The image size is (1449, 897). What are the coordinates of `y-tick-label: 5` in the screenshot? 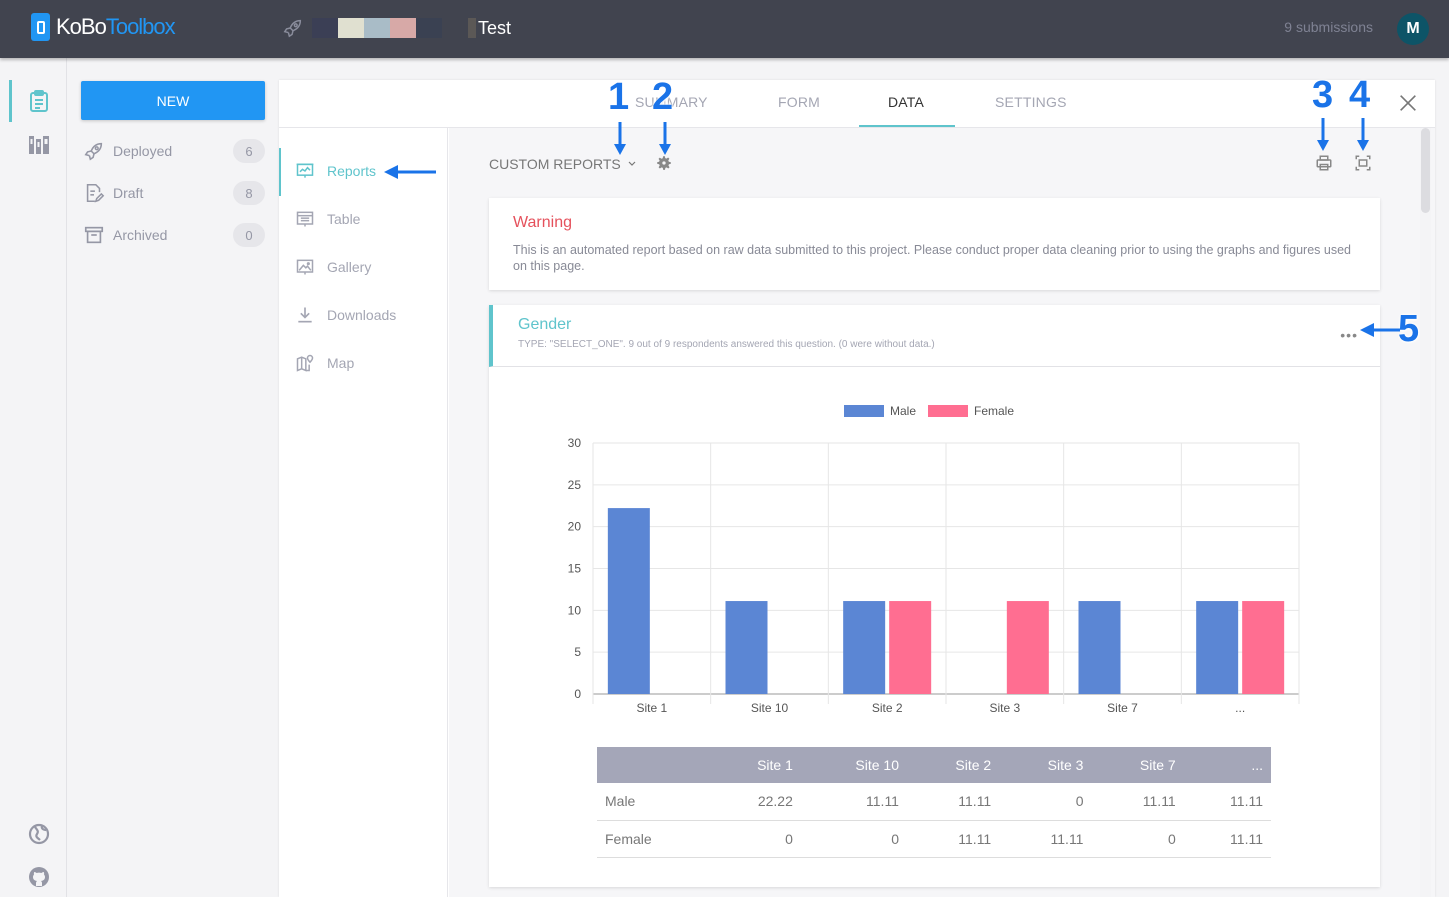 It's located at (577, 652).